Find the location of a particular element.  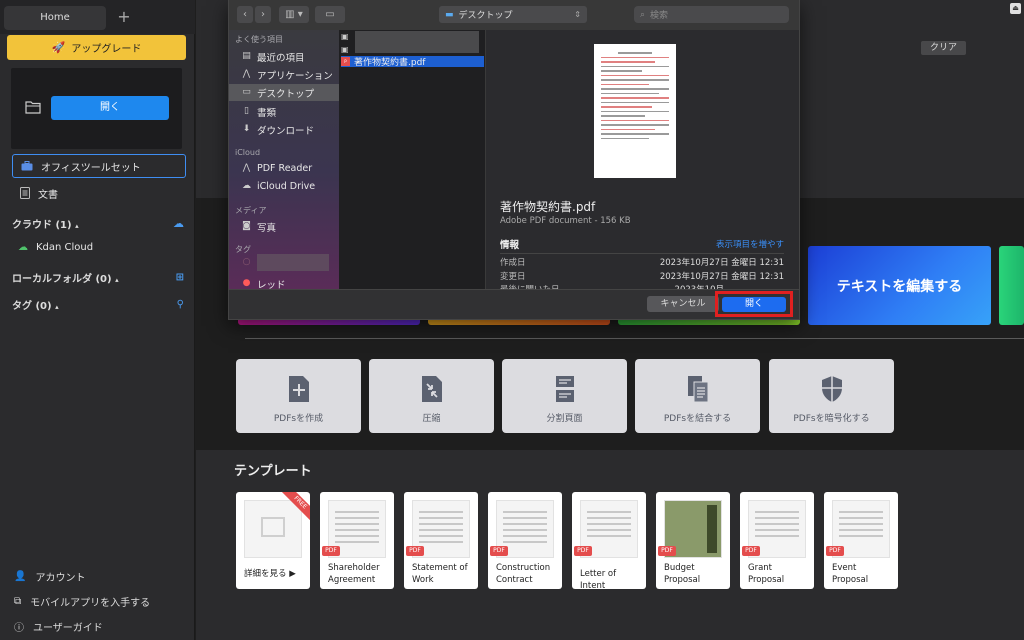

info-value: 2023年10月27日 金曜日 12:31 is located at coordinates (721, 263).